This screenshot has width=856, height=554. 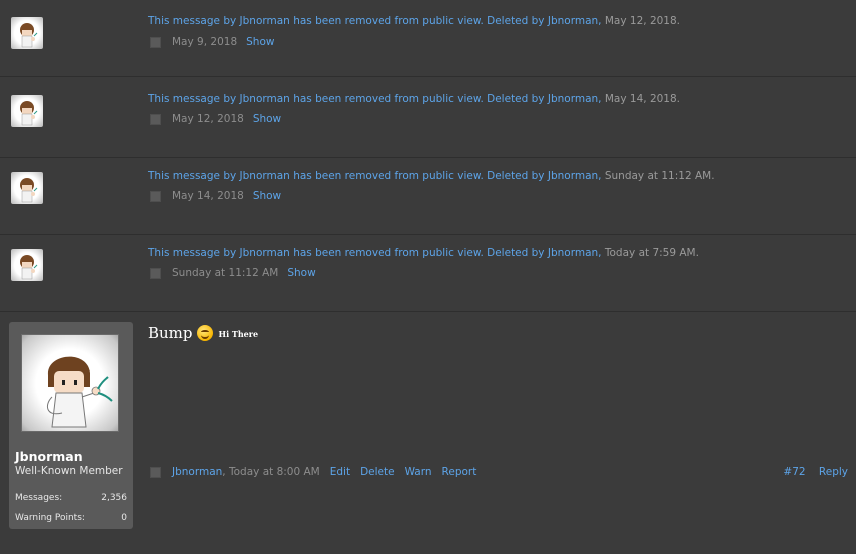 What do you see at coordinates (794, 472) in the screenshot?
I see `post-number-link: #72` at bounding box center [794, 472].